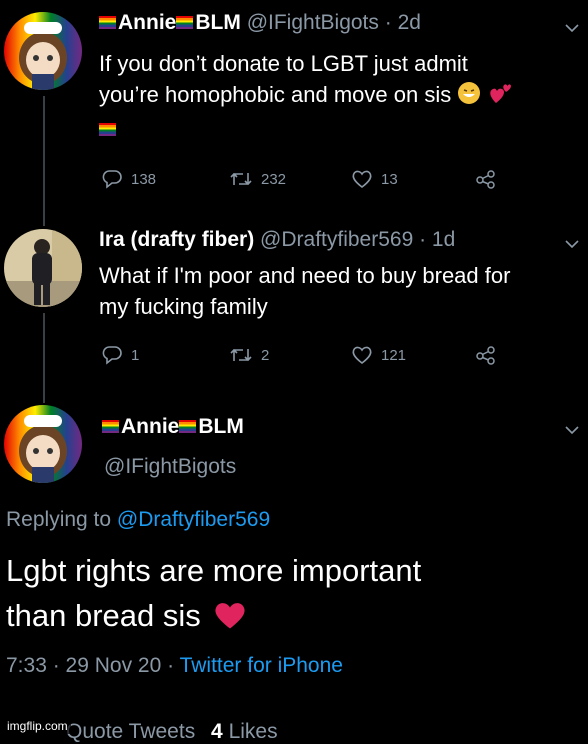 The height and width of the screenshot is (744, 588). What do you see at coordinates (339, 128) in the screenshot?
I see `tweet1-flag-line` at bounding box center [339, 128].